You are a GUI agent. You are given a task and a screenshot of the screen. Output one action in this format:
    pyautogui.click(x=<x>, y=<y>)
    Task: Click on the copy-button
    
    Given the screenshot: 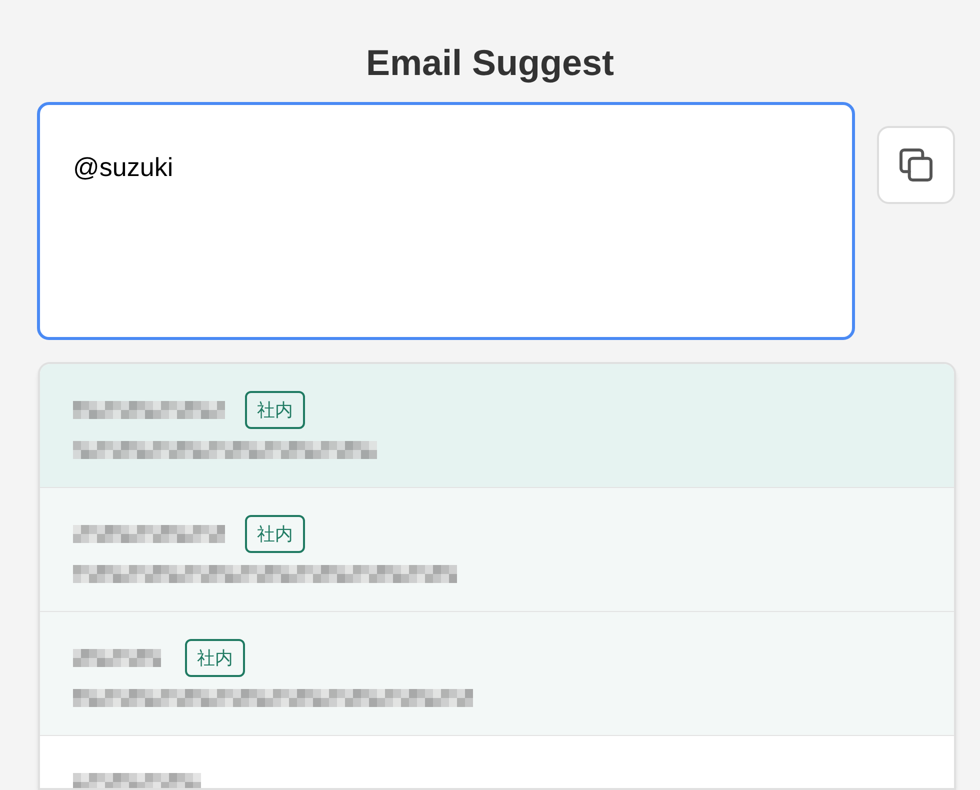 What is the action you would take?
    pyautogui.click(x=916, y=165)
    